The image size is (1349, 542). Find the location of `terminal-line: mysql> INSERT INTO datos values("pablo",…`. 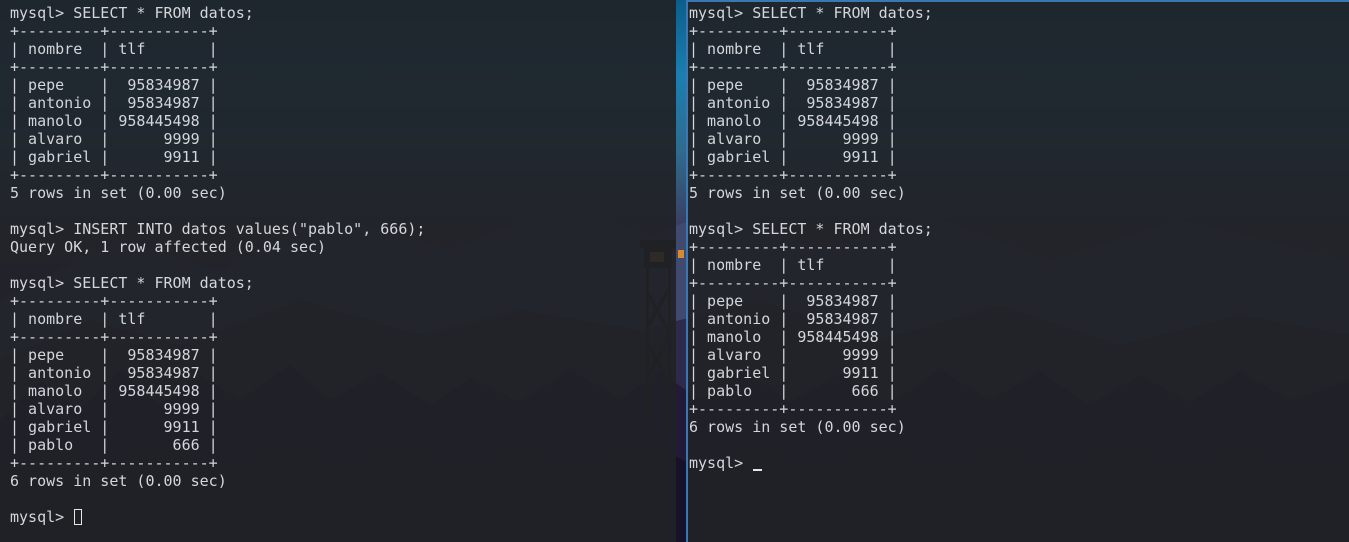

terminal-line: mysql> INSERT INTO datos values("pablo",… is located at coordinates (218, 229).